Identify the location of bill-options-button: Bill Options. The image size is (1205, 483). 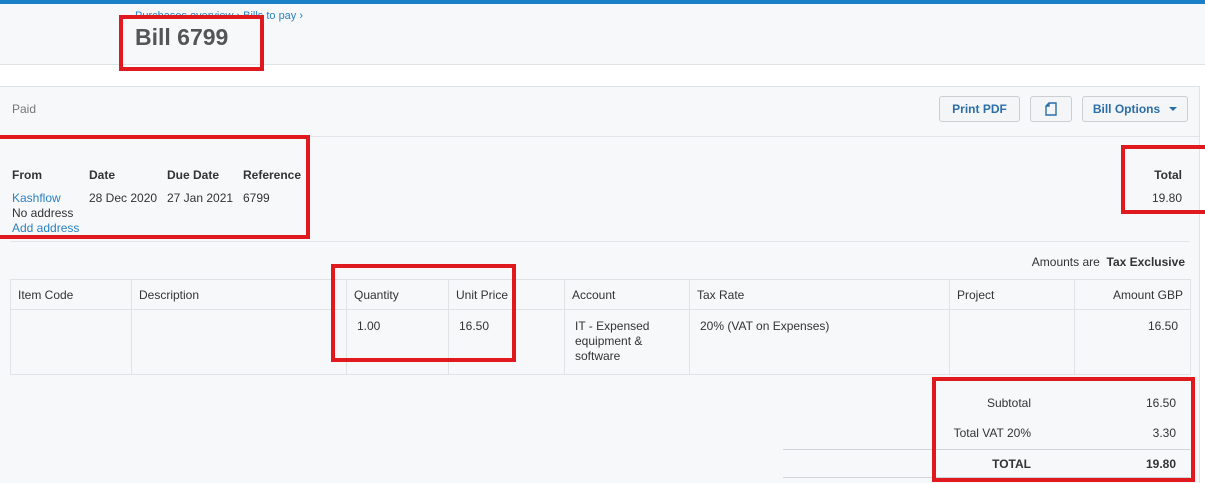
(1135, 109).